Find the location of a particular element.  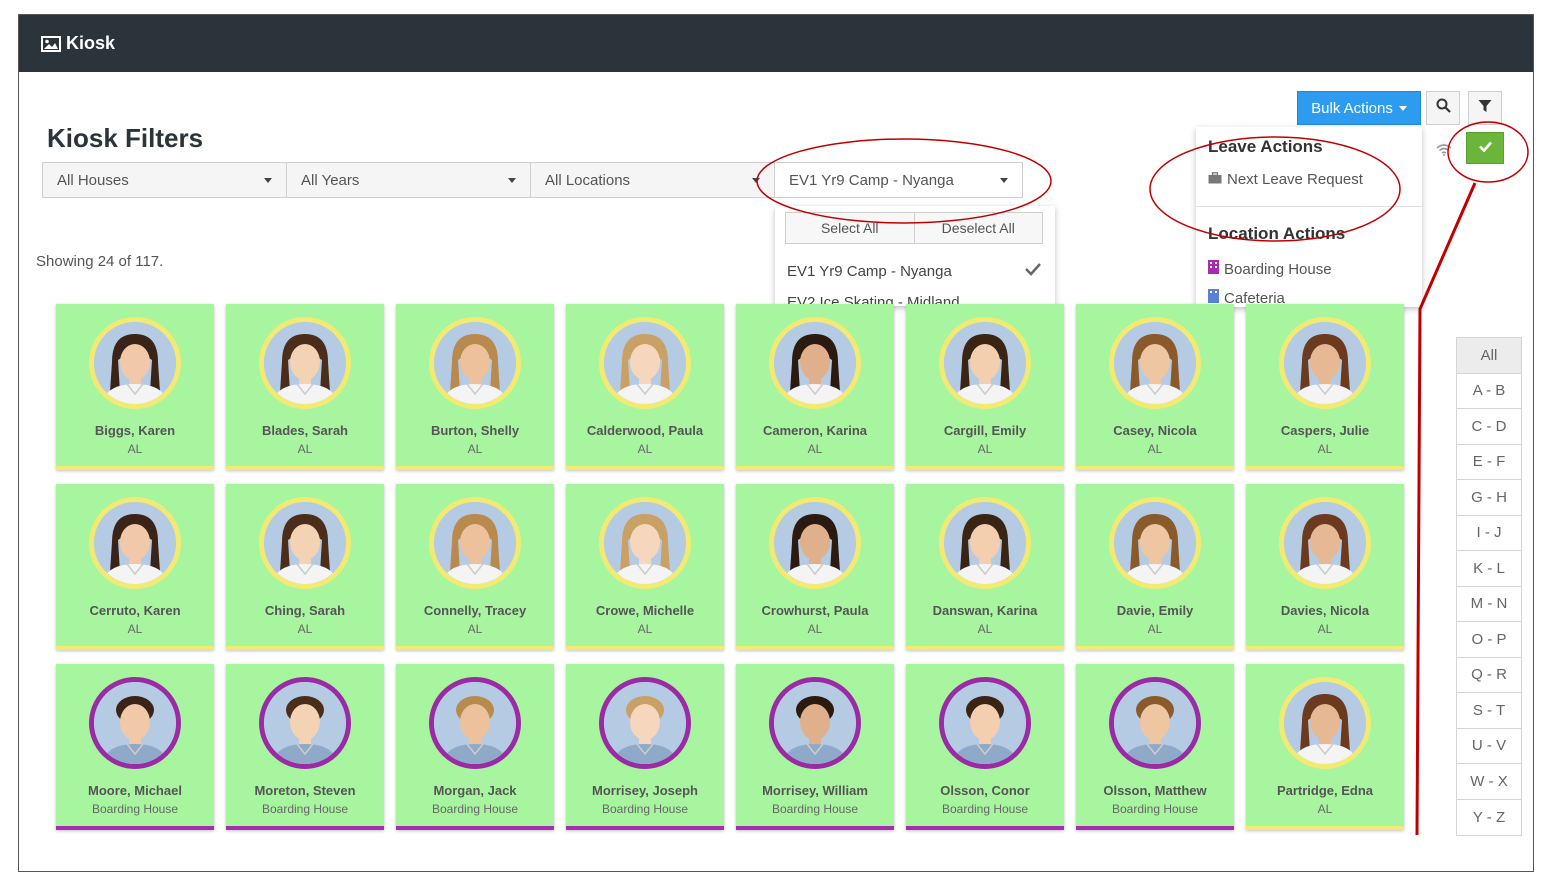

student-card: Olsson, Matthew Boarding House is located at coordinates (1155, 747).